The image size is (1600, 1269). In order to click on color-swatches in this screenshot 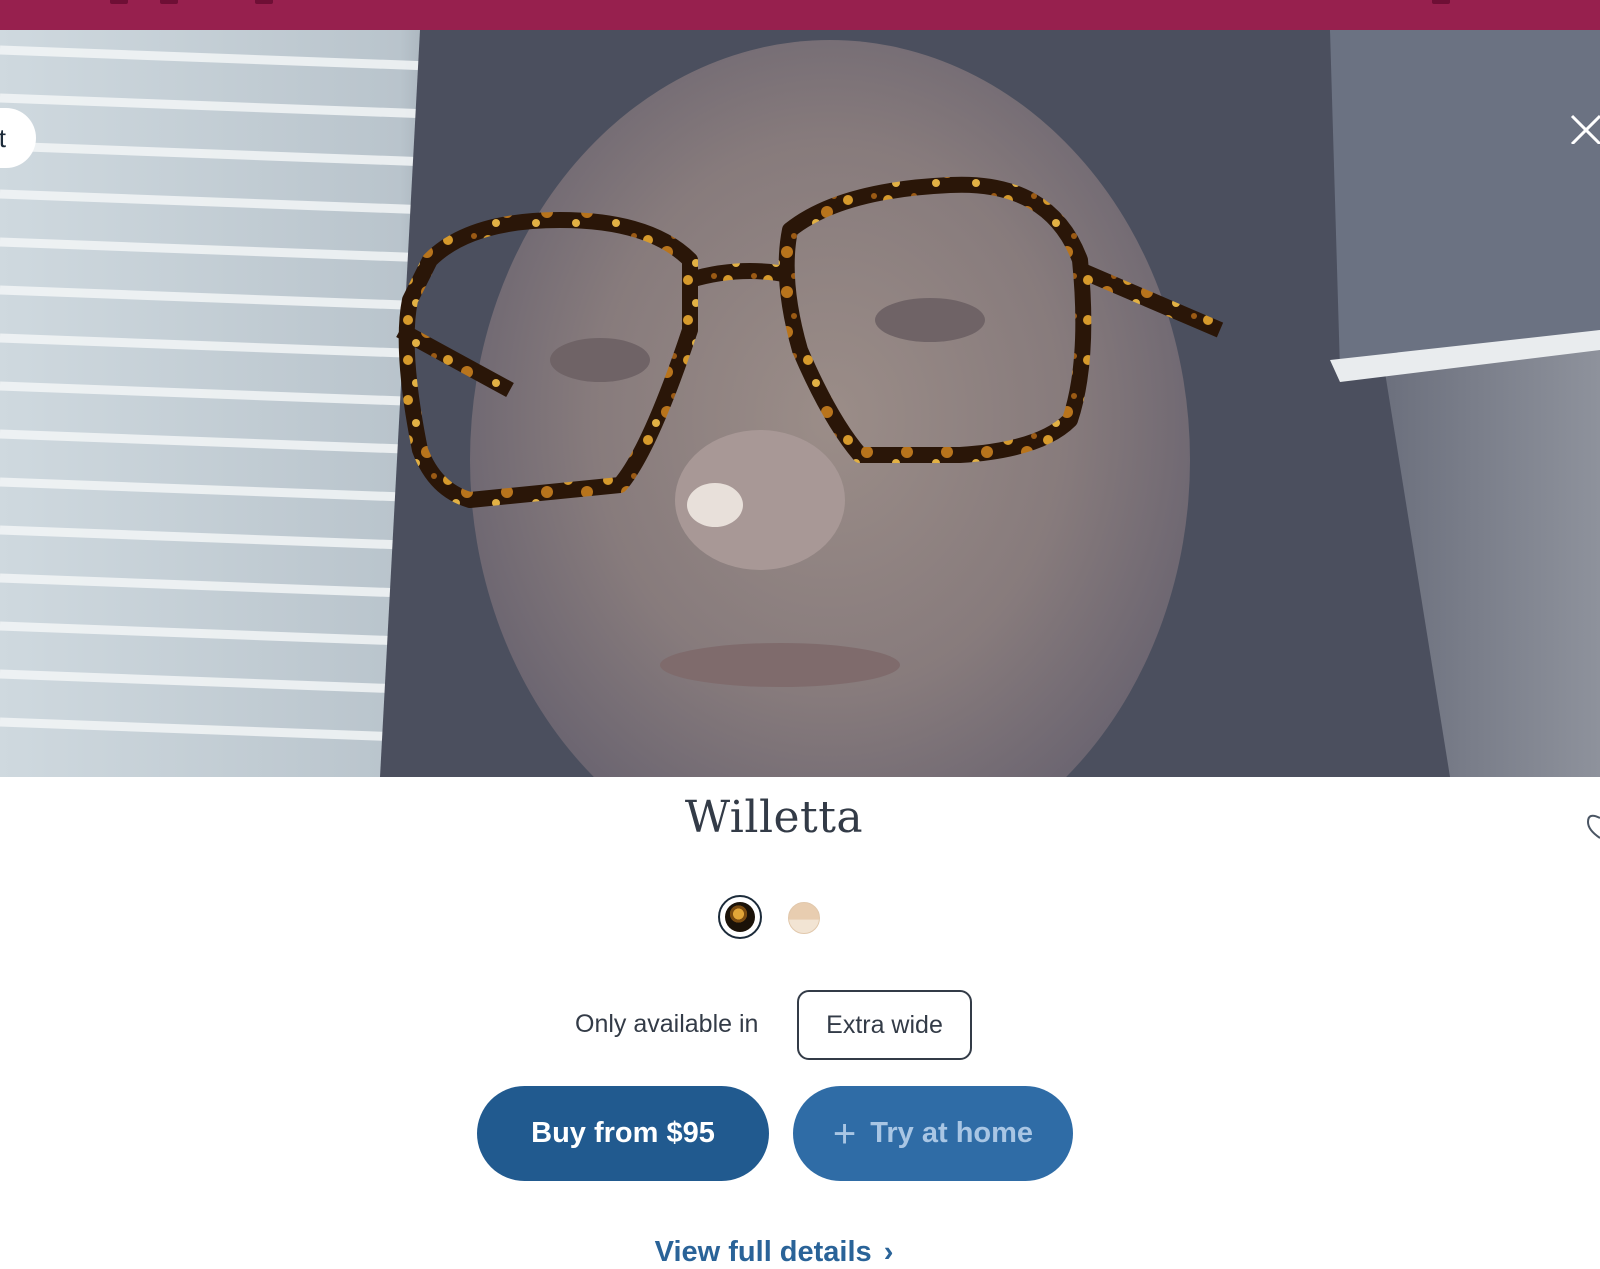, I will do `click(773, 920)`.